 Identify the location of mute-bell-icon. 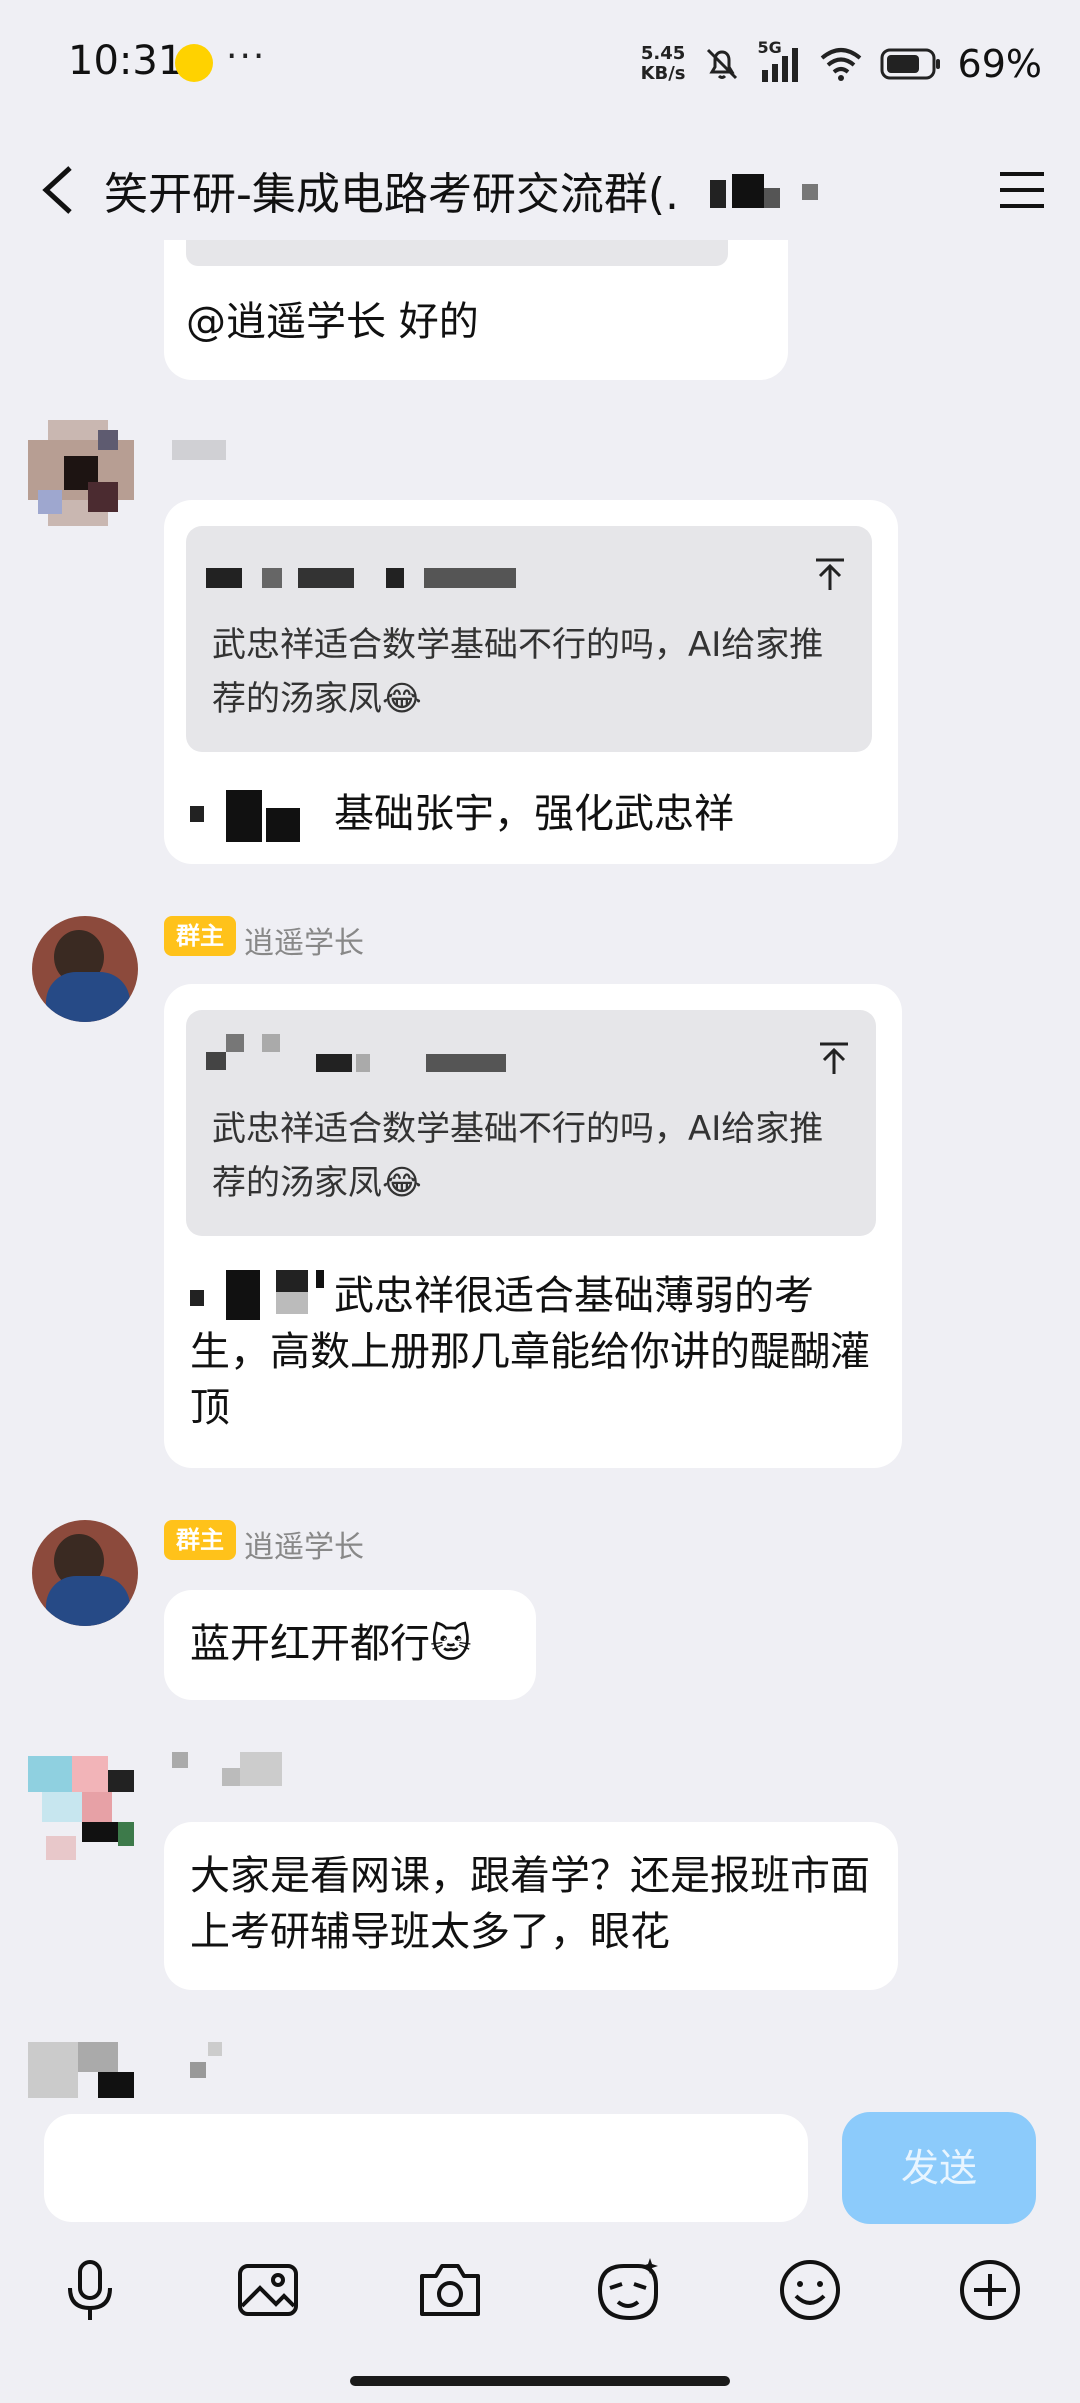
(721, 64).